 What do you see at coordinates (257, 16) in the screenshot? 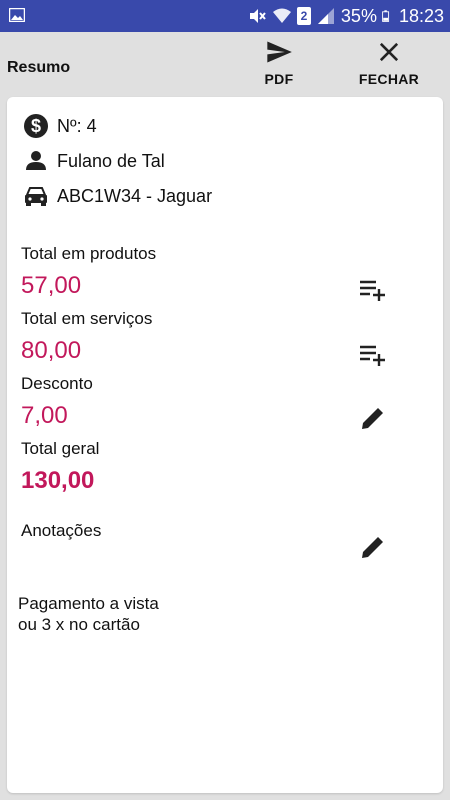
I see `mute-icon` at bounding box center [257, 16].